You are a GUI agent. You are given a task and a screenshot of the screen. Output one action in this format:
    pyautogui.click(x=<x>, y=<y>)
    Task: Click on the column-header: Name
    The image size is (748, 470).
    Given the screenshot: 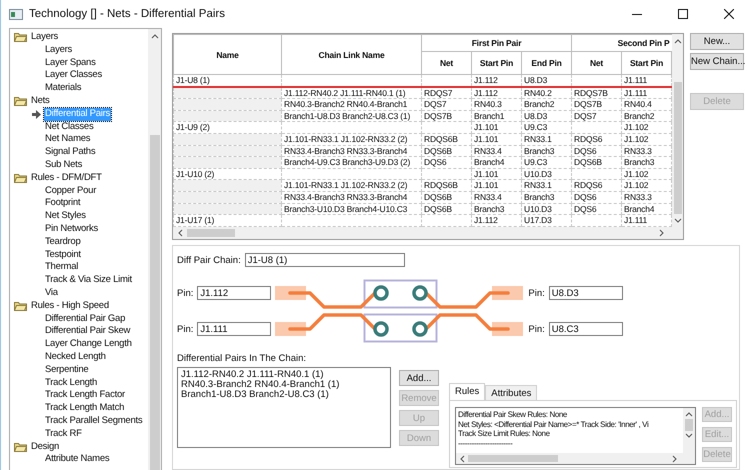 What is the action you would take?
    pyautogui.click(x=228, y=54)
    